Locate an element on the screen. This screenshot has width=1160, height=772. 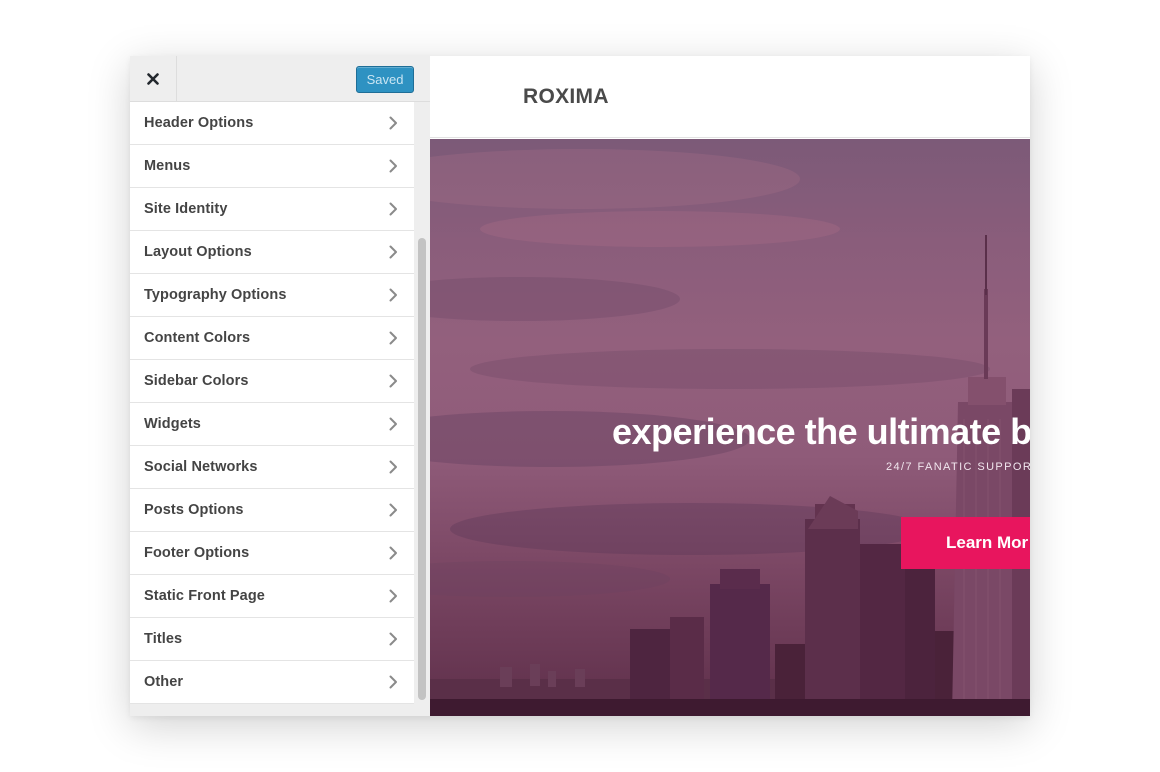
menu-item-label: Titles is located at coordinates (163, 639).